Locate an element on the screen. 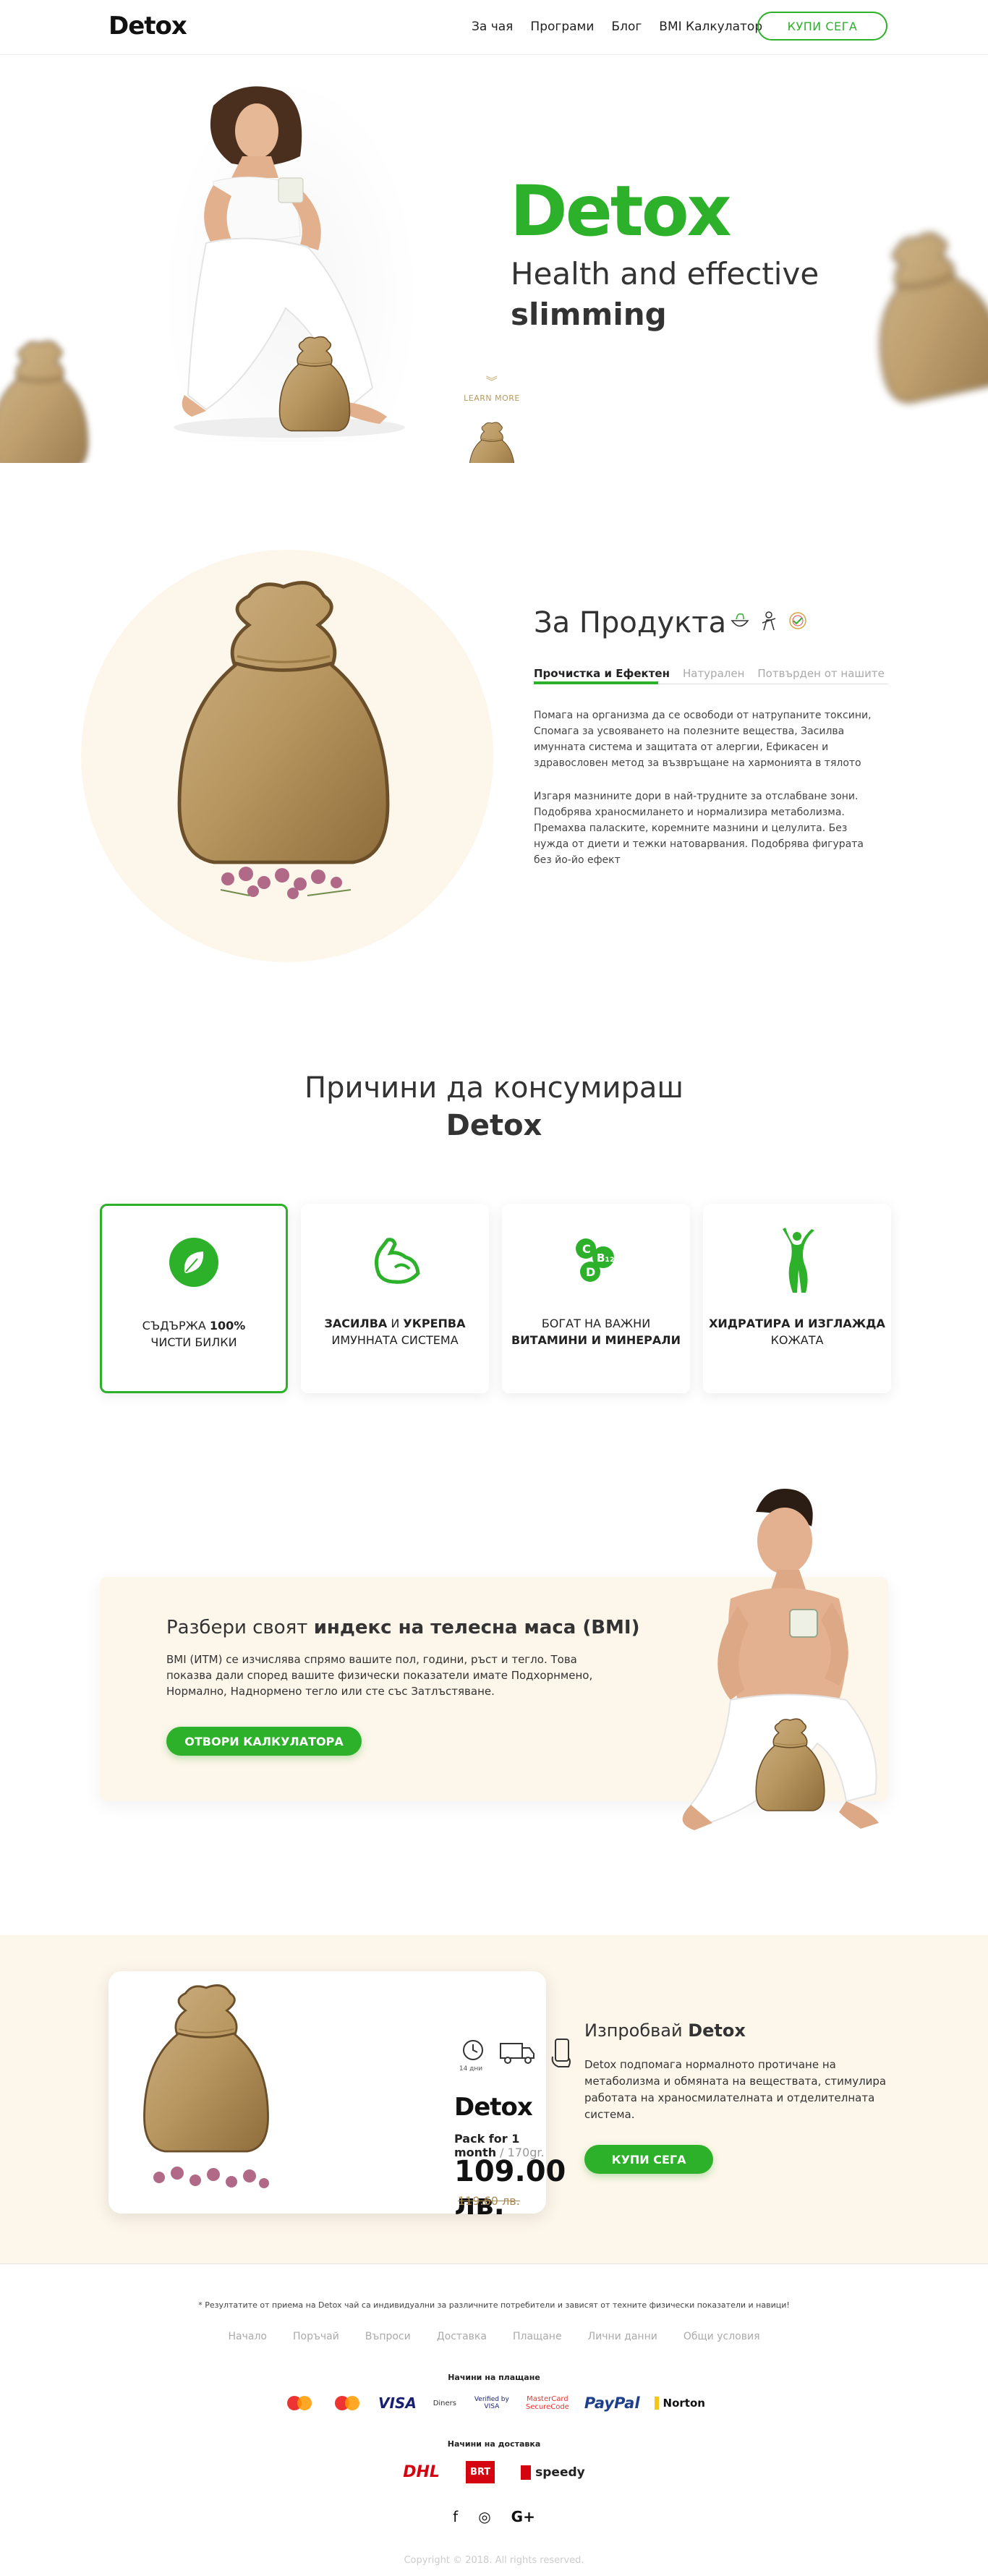  instagram-icon: ◎ is located at coordinates (484, 2516).